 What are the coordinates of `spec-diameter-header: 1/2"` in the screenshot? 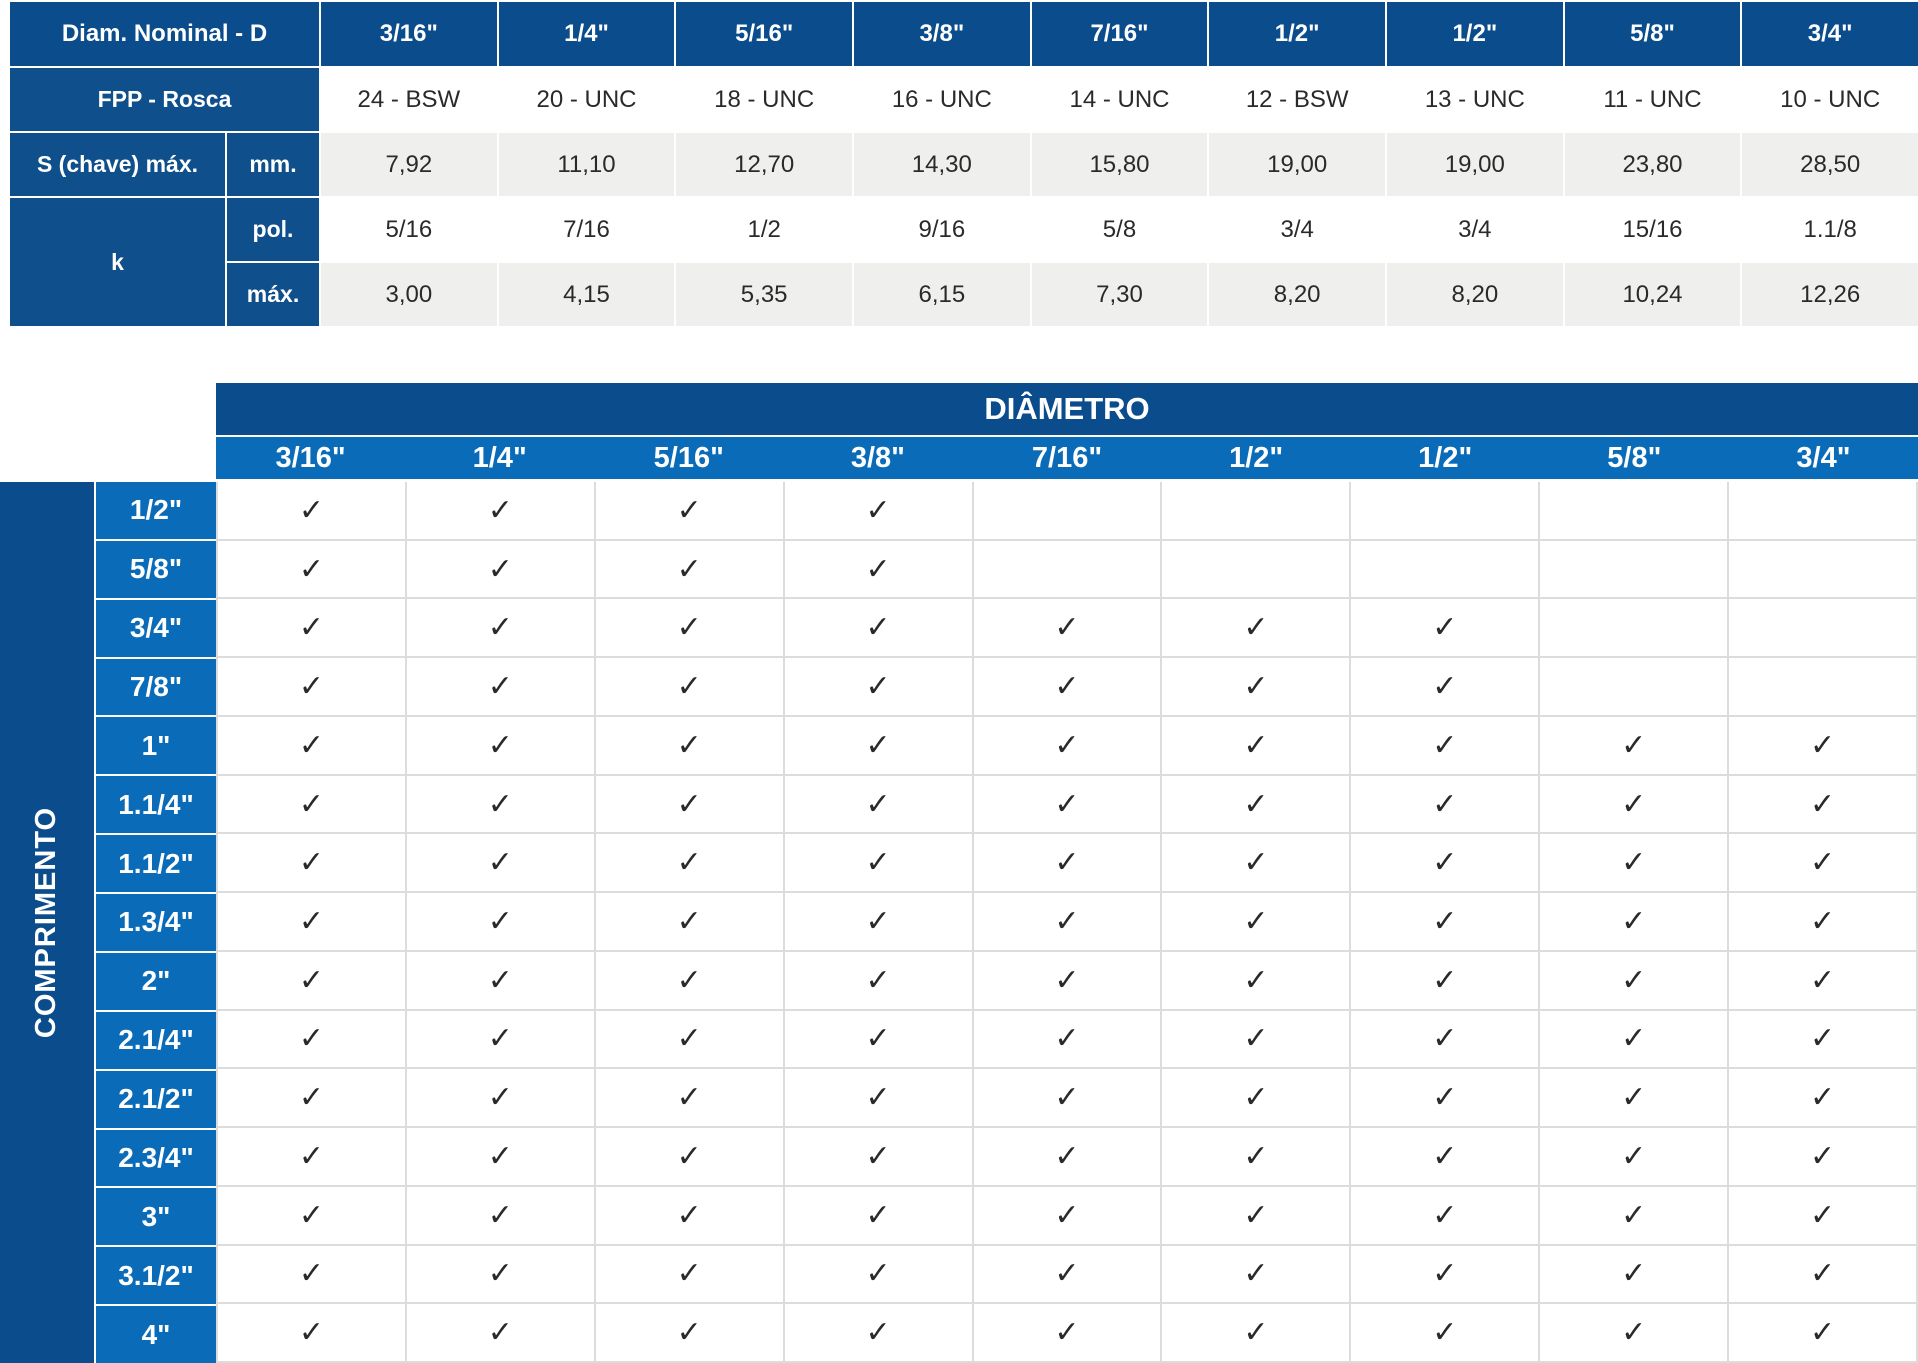 It's located at (1475, 34).